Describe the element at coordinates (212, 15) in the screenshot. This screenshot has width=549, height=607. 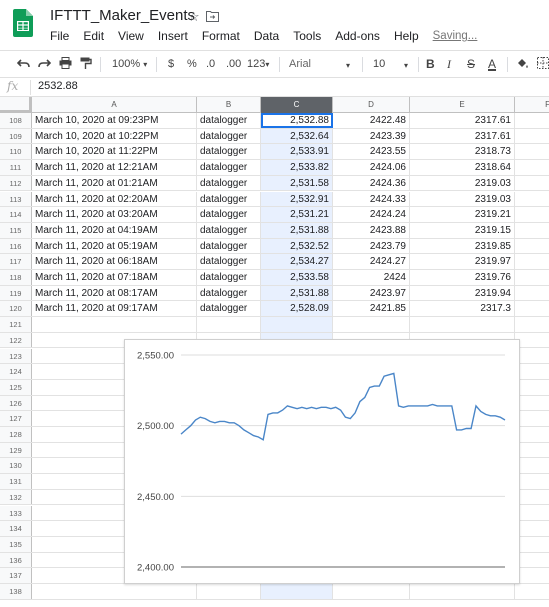
I see `move-to-folder-icon` at that location.